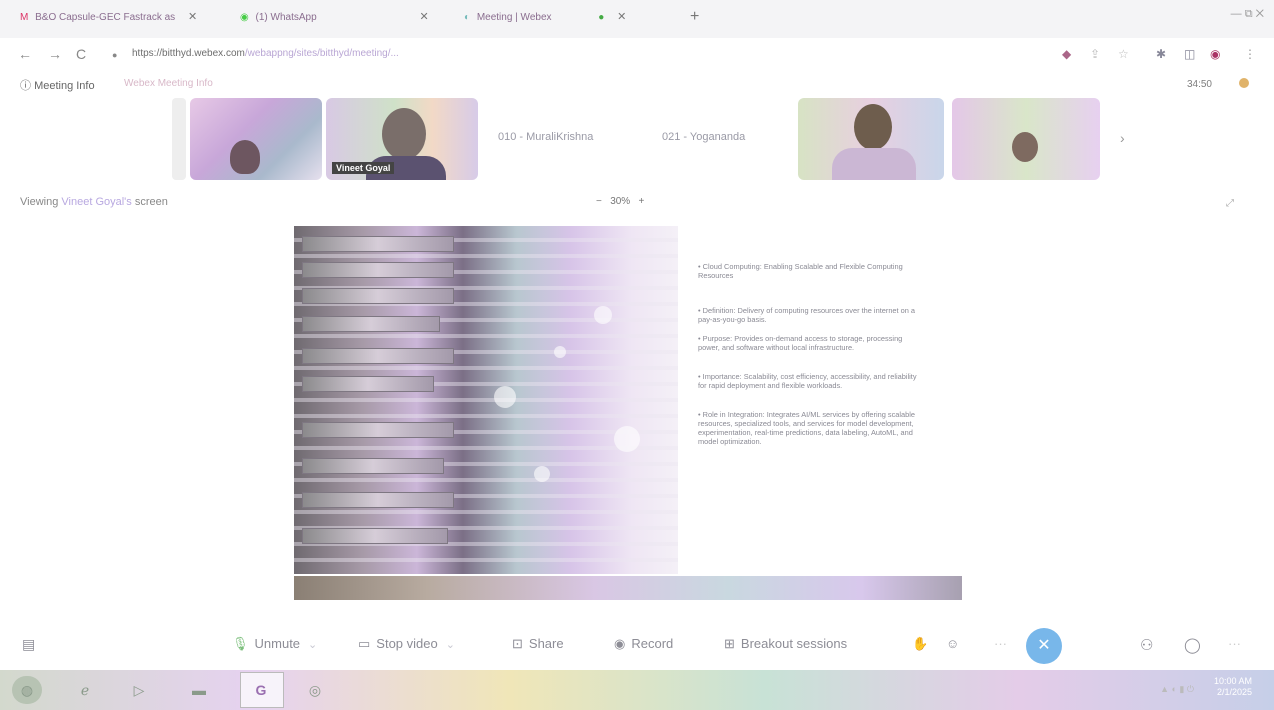 The width and height of the screenshot is (1274, 710). What do you see at coordinates (628, 588) in the screenshot?
I see `slide-footer-band` at bounding box center [628, 588].